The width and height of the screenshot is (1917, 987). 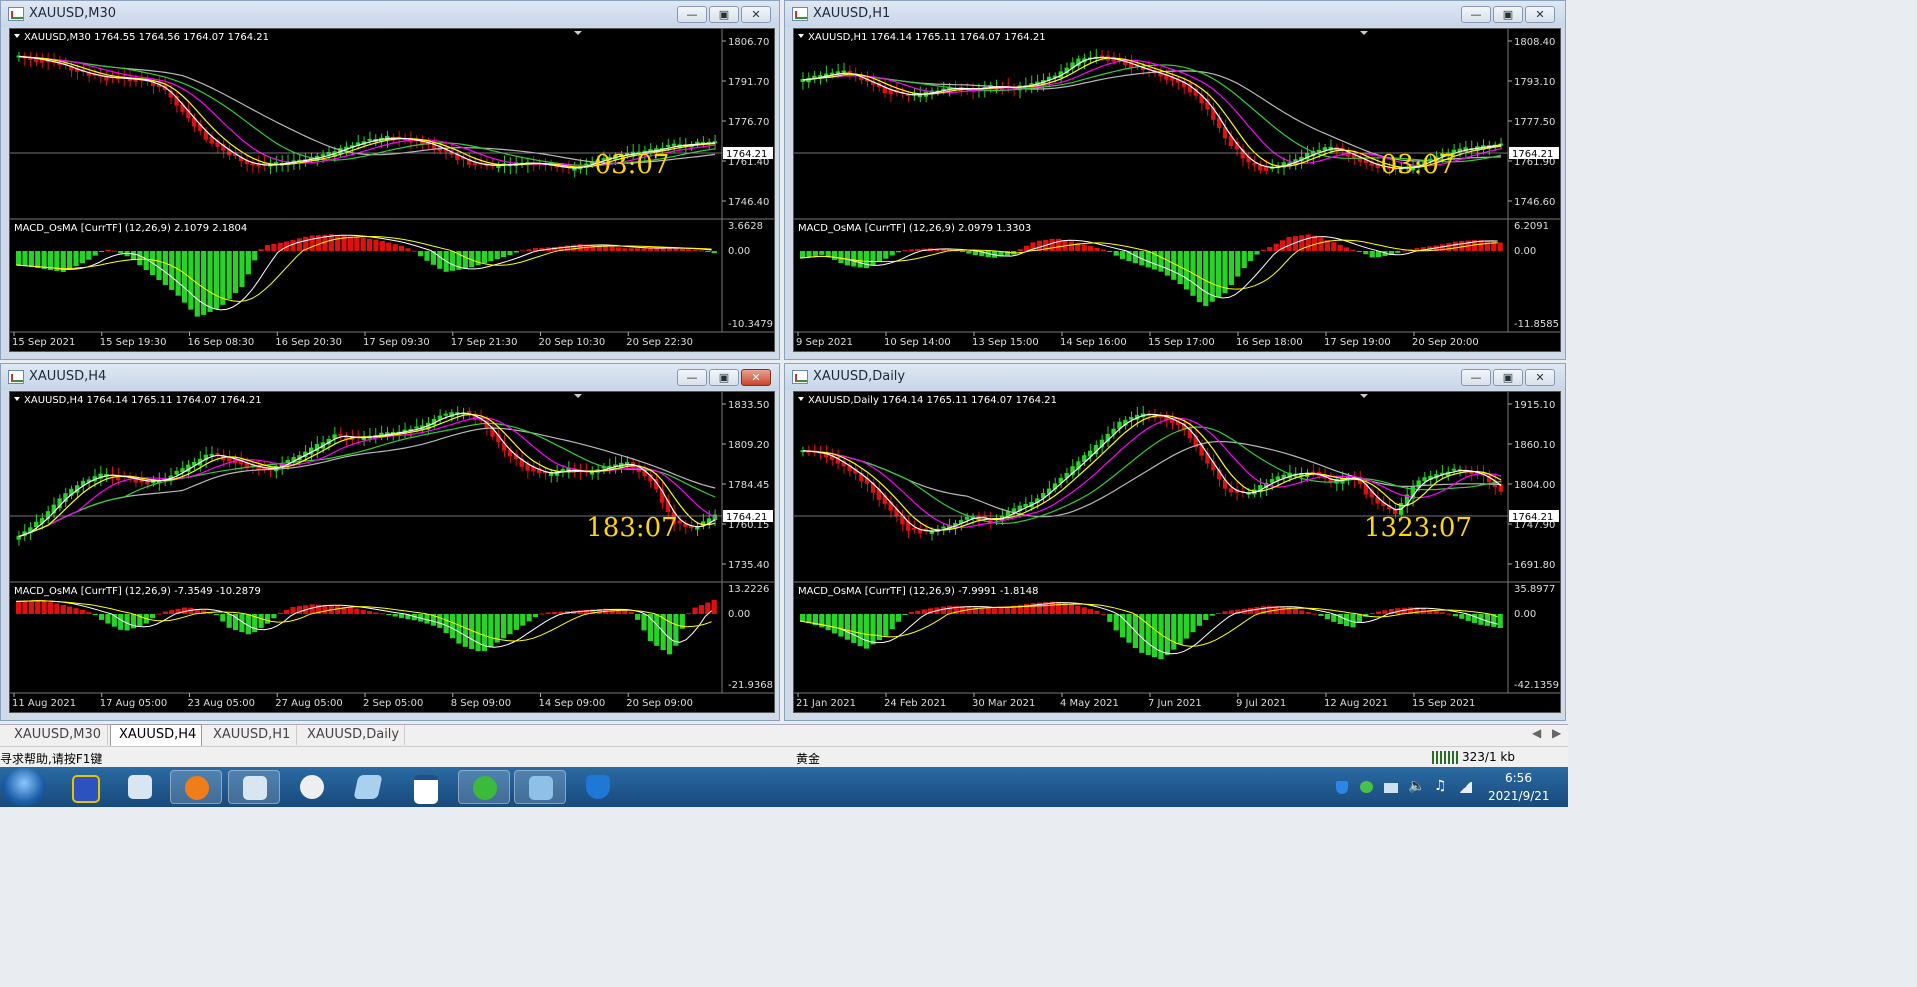 What do you see at coordinates (1175, 377) in the screenshot?
I see `window-titlebar: XAUUSD,Daily — ▣ ✕` at bounding box center [1175, 377].